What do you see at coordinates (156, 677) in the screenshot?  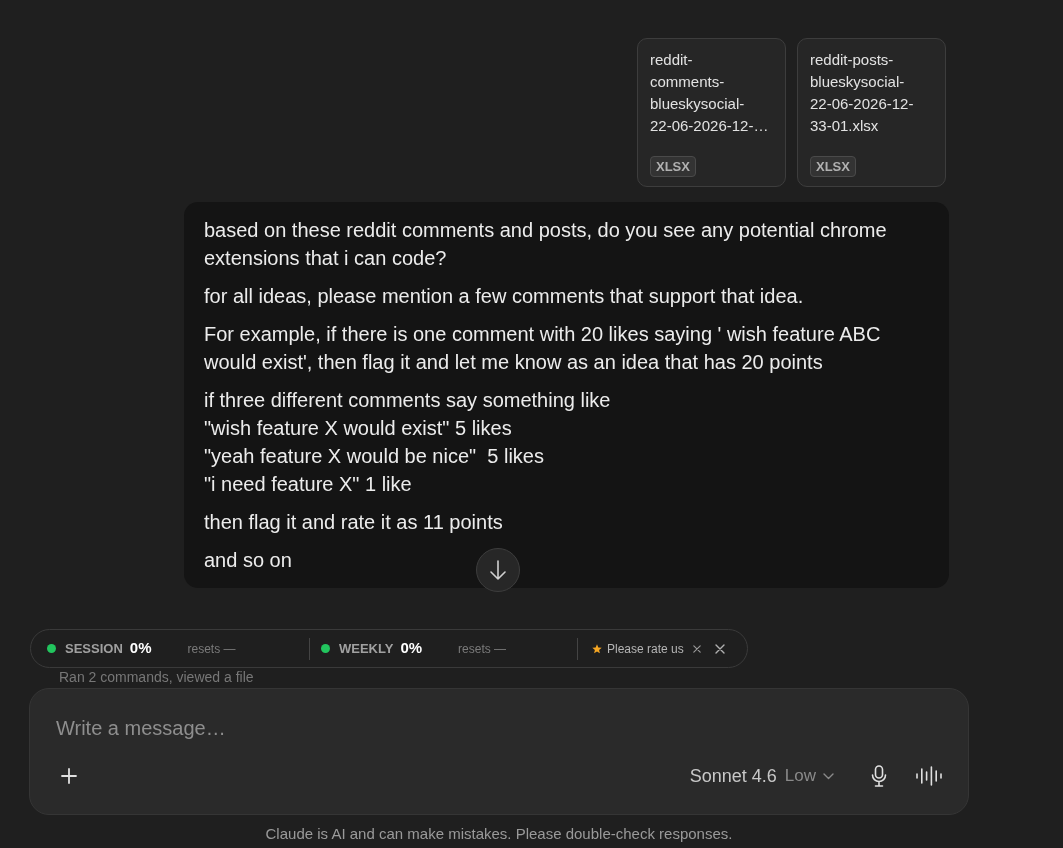 I see `activity-summary: Ran 2 commands, viewed a file` at bounding box center [156, 677].